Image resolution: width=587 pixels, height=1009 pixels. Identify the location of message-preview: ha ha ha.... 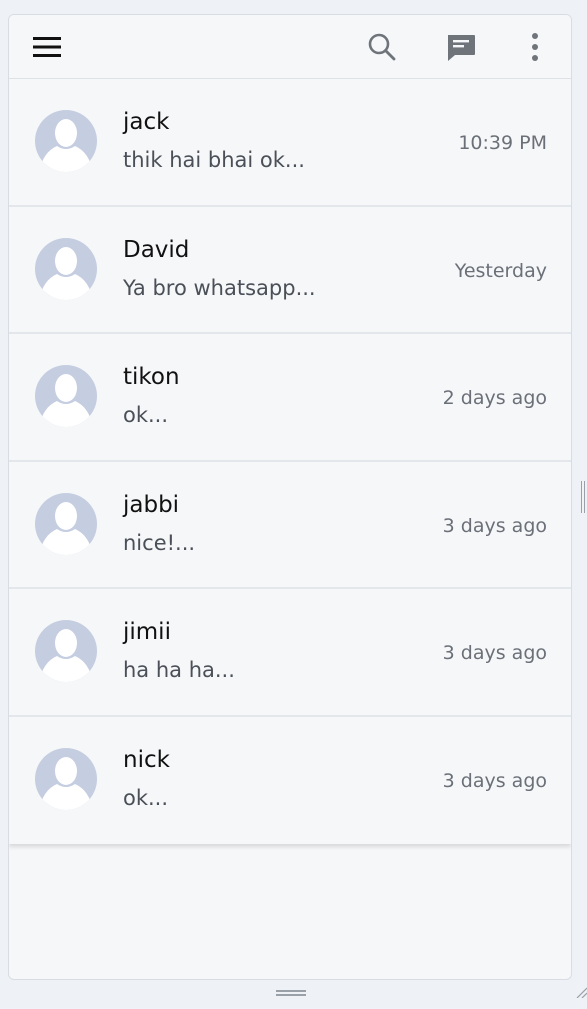
(179, 670).